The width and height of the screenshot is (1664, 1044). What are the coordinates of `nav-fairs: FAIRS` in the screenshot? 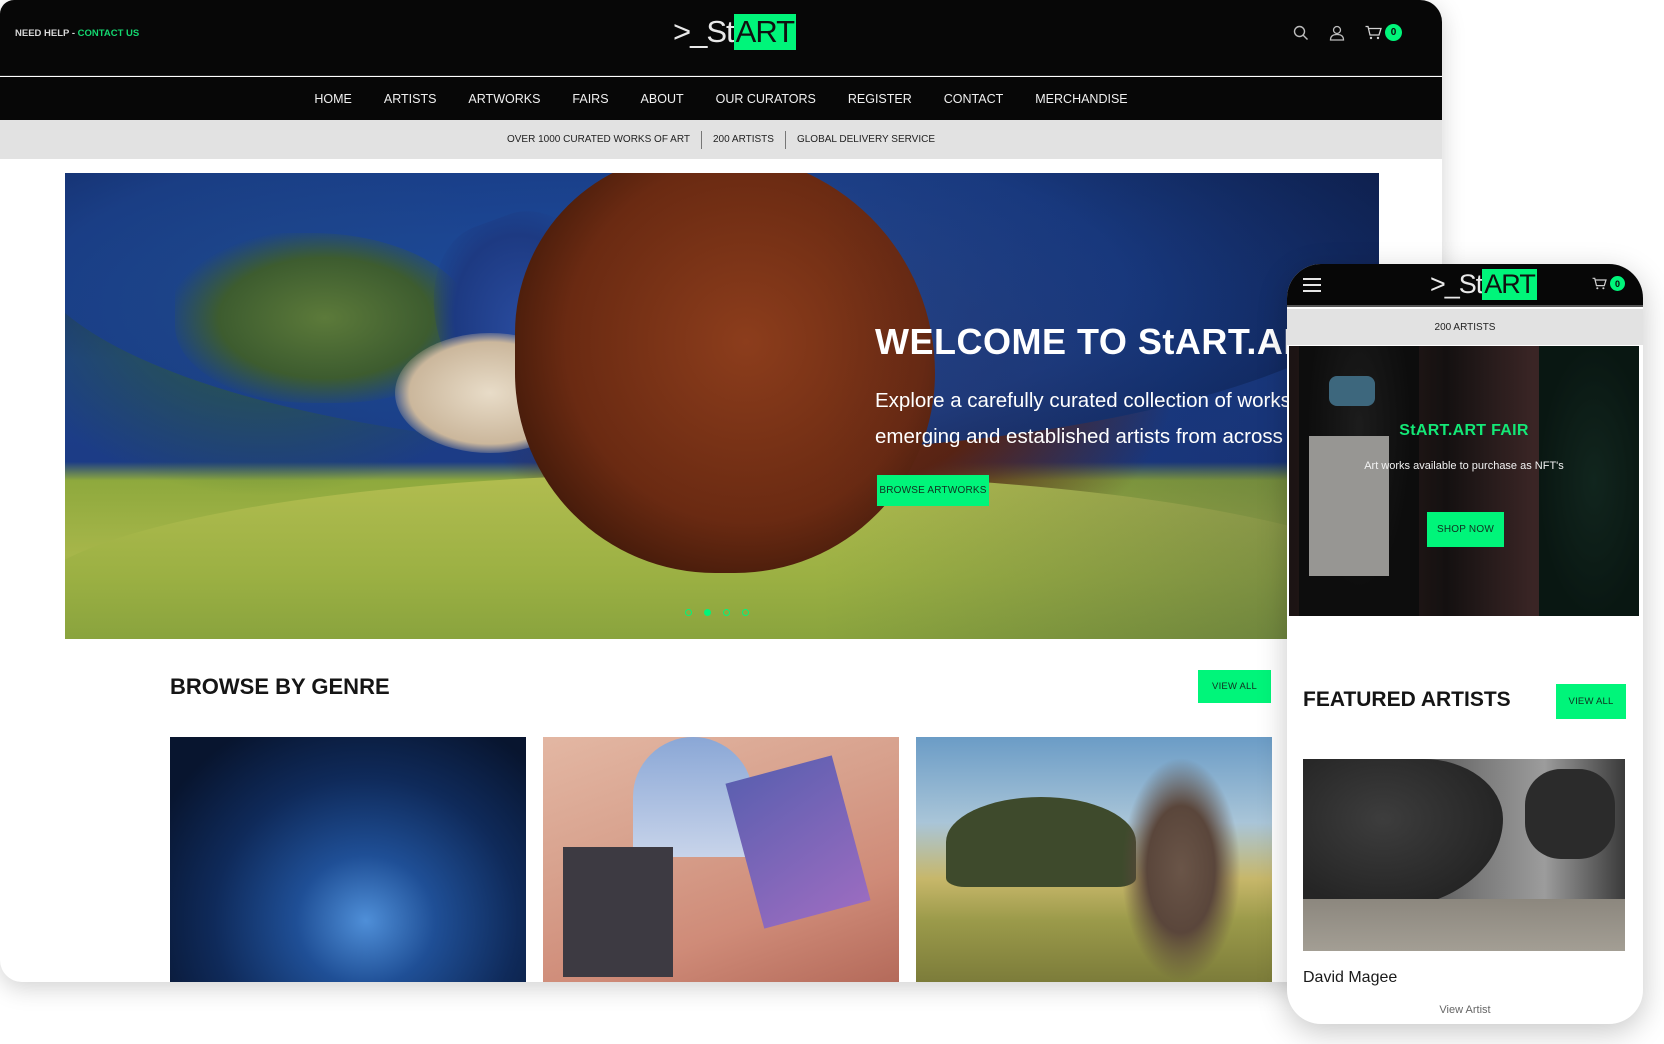 It's located at (590, 99).